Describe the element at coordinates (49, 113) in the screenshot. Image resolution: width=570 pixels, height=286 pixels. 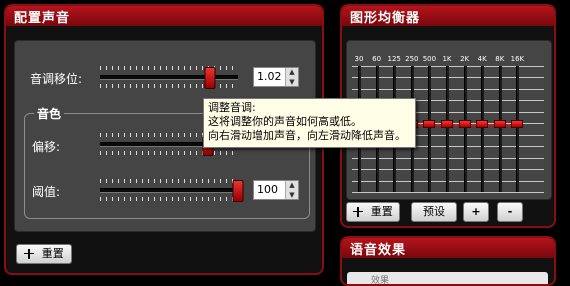
I see `timbre-title: 音色` at that location.